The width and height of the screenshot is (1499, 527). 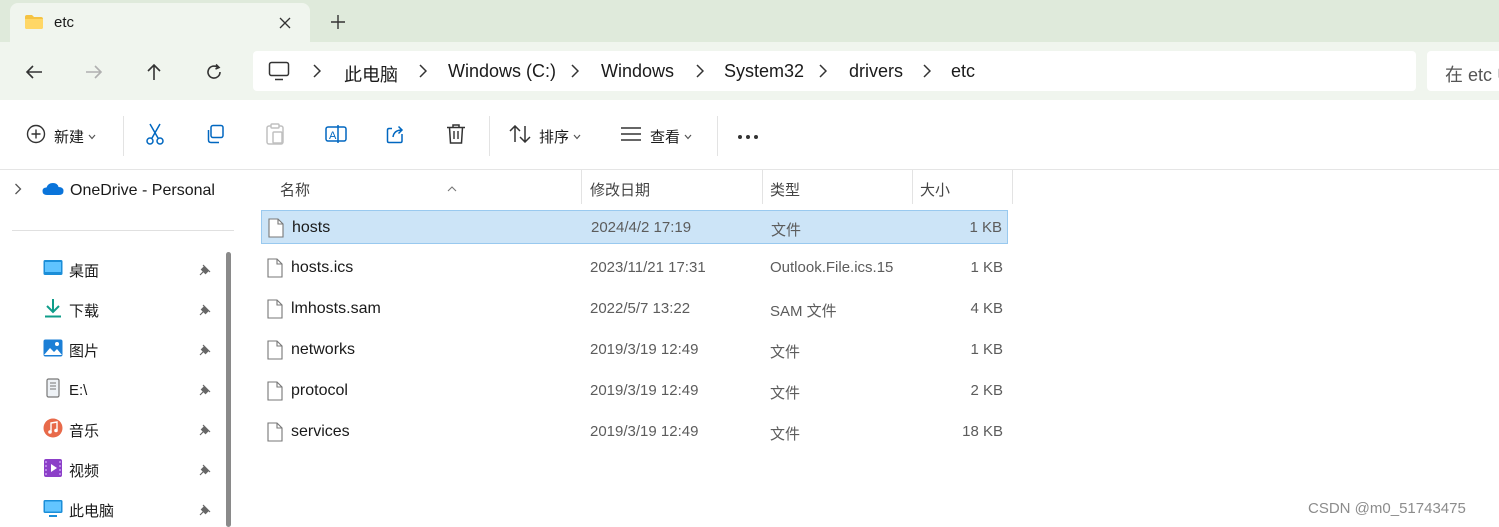 What do you see at coordinates (215, 136) in the screenshot?
I see `copy-button` at bounding box center [215, 136].